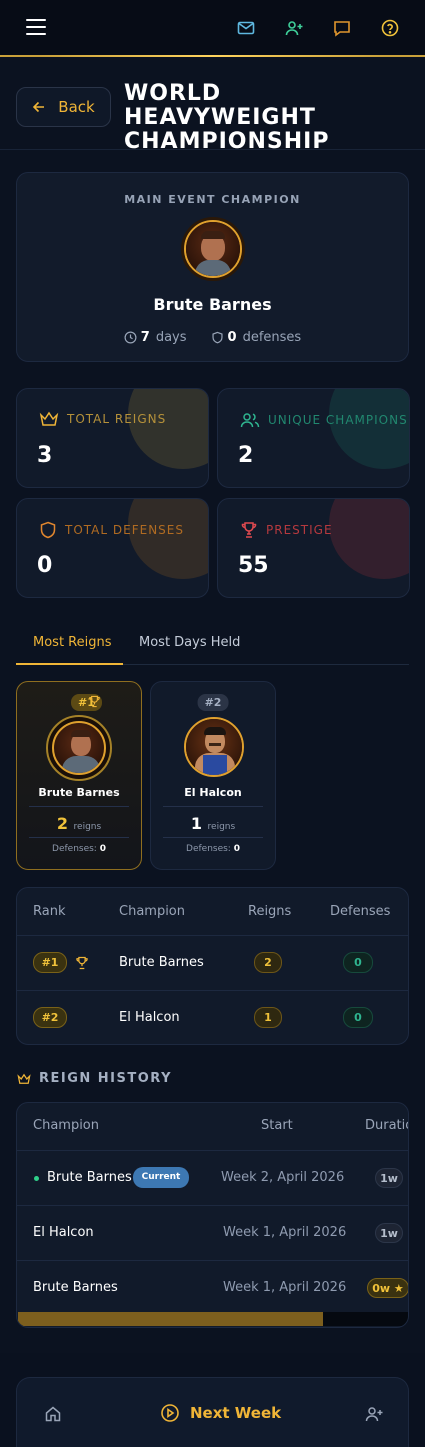 This screenshot has height=1447, width=425. What do you see at coordinates (313, 548) in the screenshot?
I see `stat-card-prestige: PRESTIGE 55` at bounding box center [313, 548].